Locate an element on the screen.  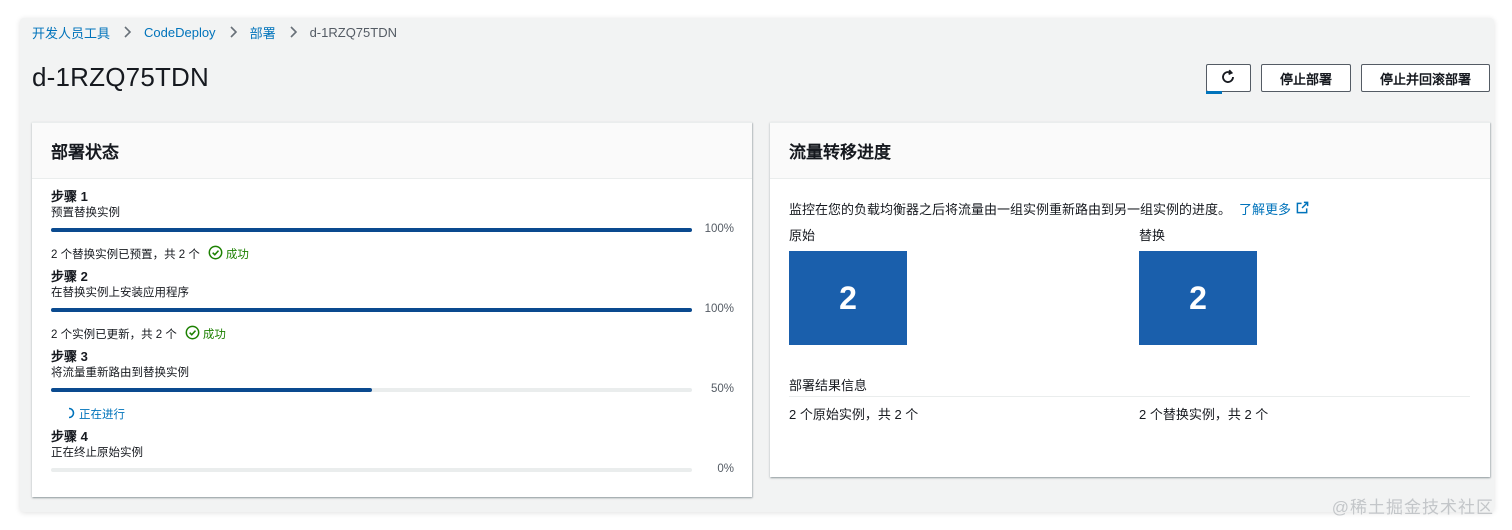
watermark: @稀土掘金技术社区 is located at coordinates (1412, 507).